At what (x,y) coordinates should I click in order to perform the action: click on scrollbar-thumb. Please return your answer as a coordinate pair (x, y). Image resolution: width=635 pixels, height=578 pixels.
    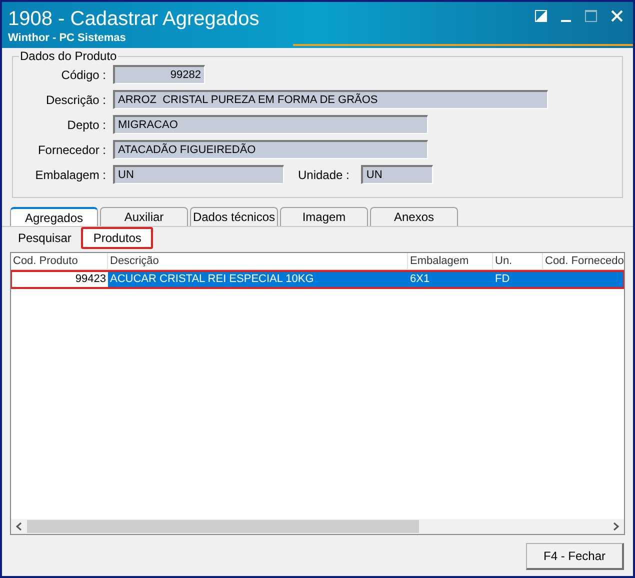
    Looking at the image, I should click on (223, 526).